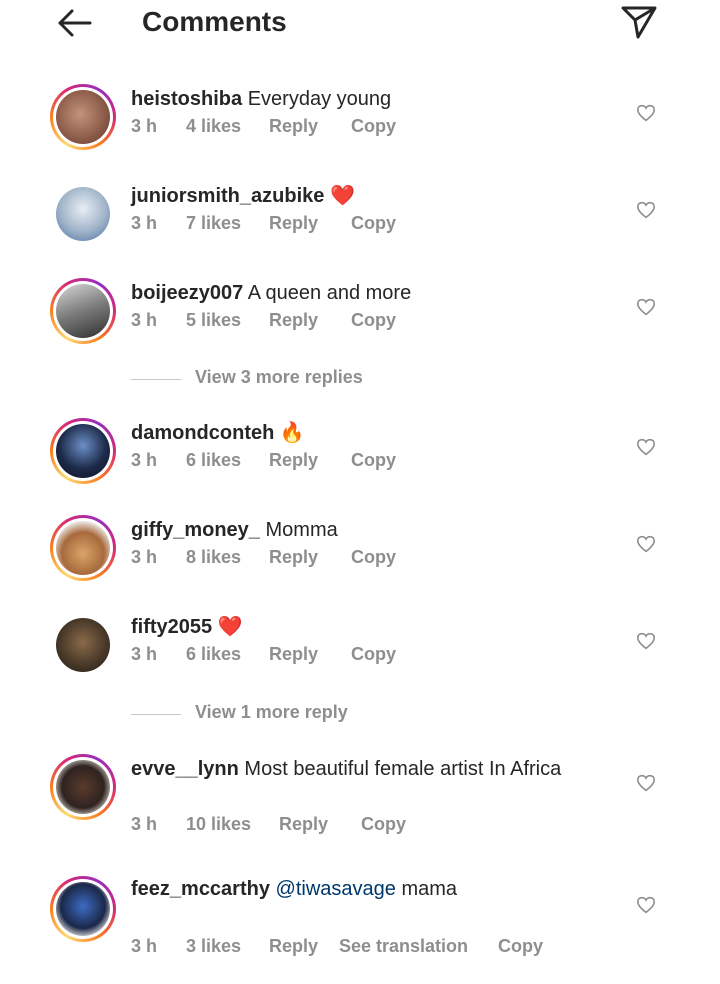  Describe the element at coordinates (301, 530) in the screenshot. I see `comment-text: Momma` at that location.